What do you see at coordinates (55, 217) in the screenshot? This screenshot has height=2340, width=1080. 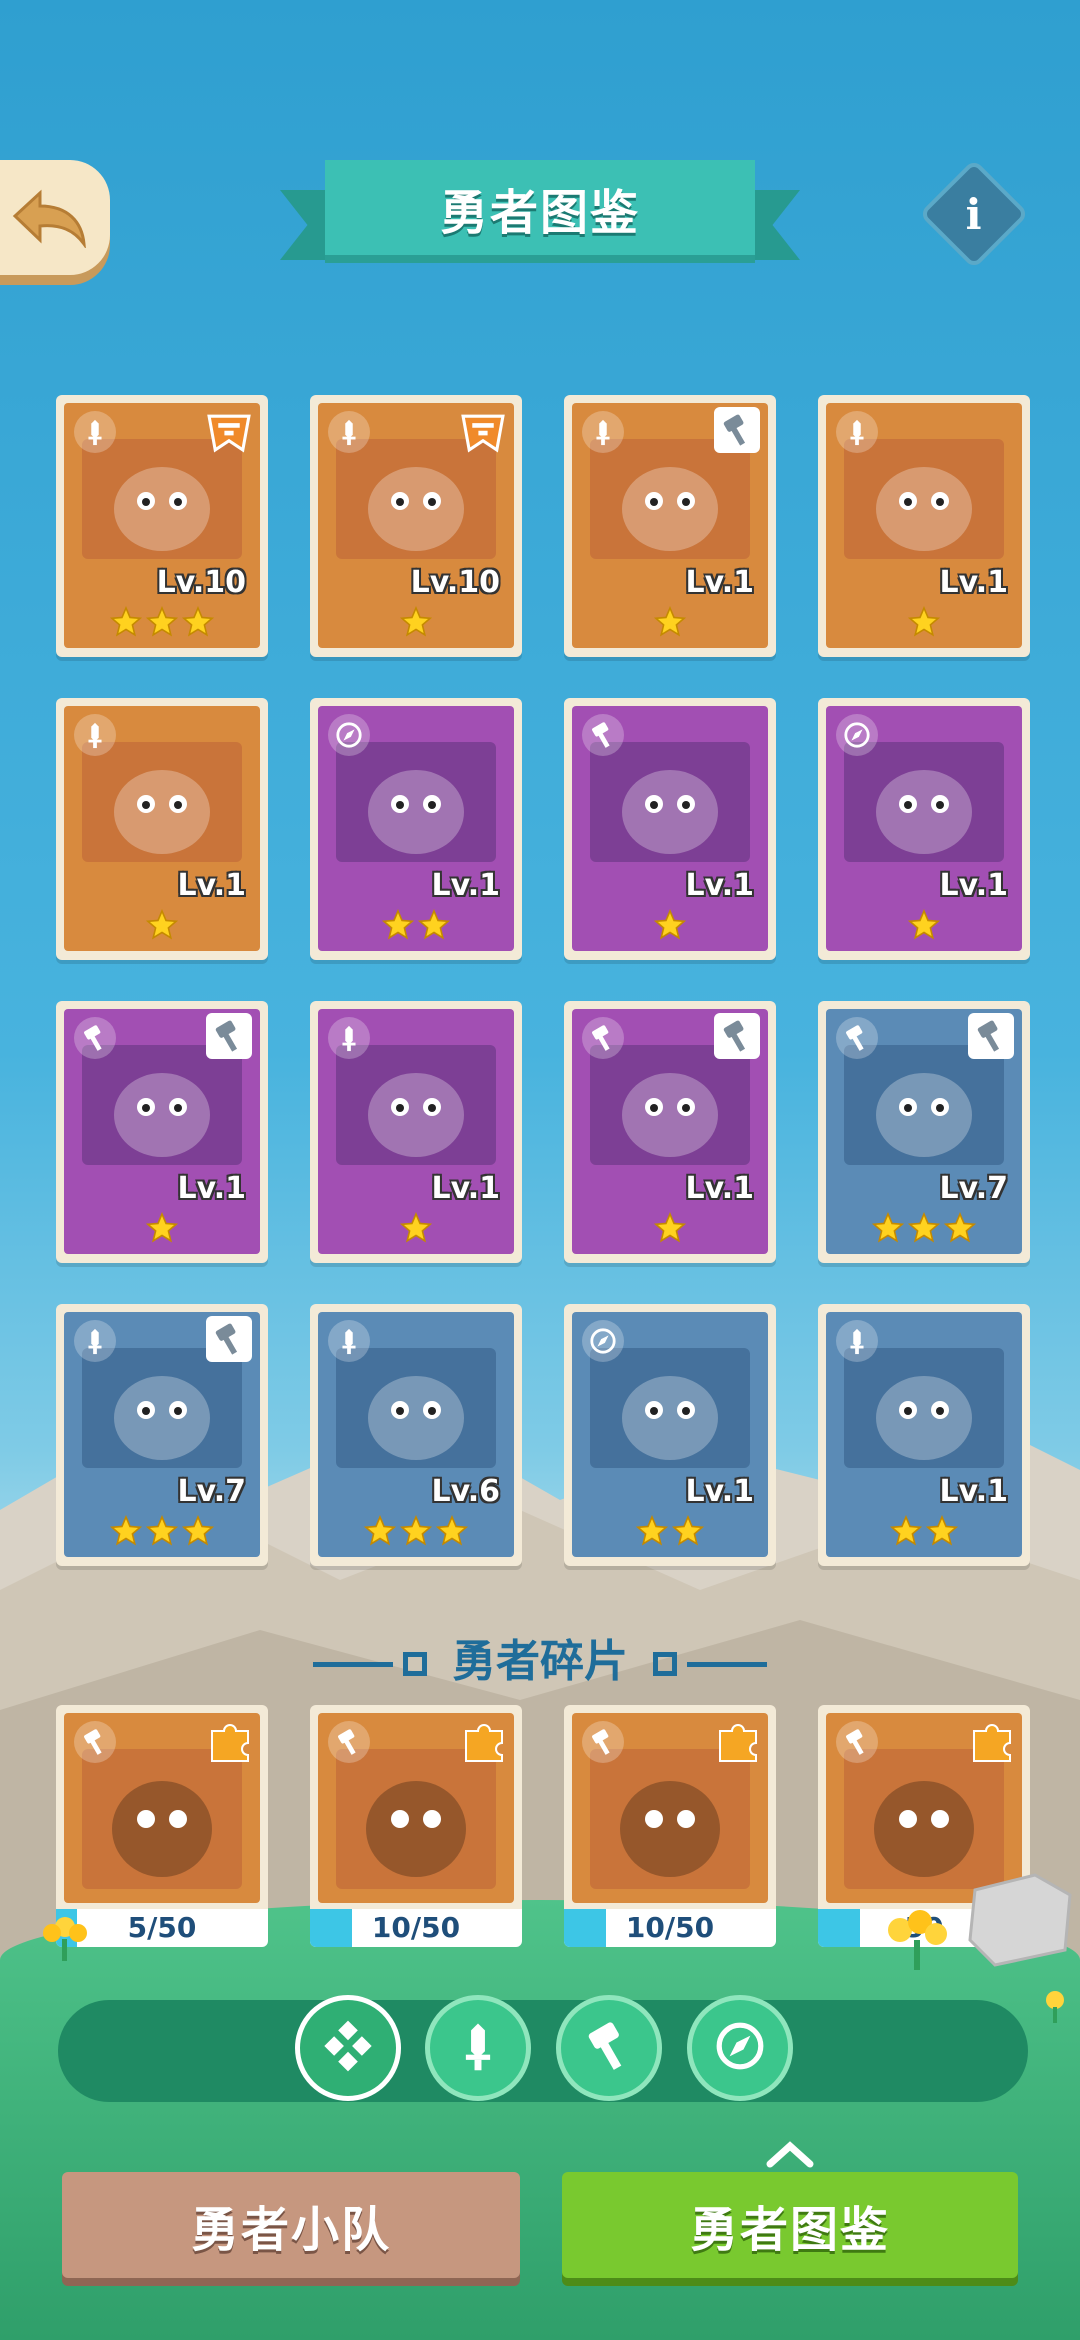 I see `back-button` at bounding box center [55, 217].